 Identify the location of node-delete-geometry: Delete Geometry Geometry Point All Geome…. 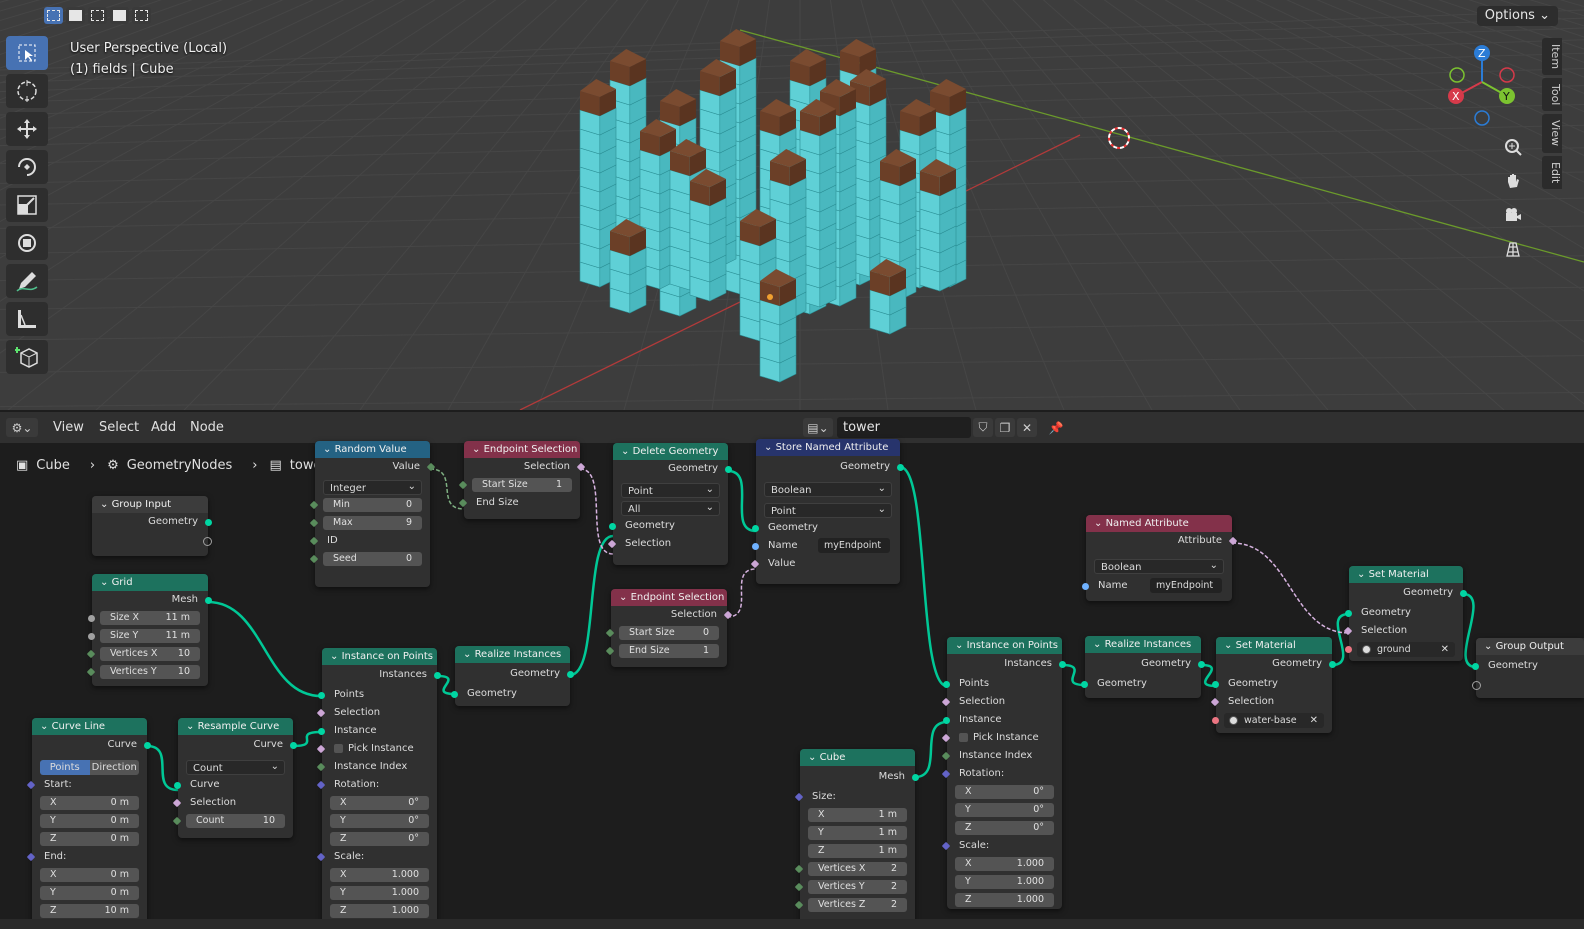
(669, 504).